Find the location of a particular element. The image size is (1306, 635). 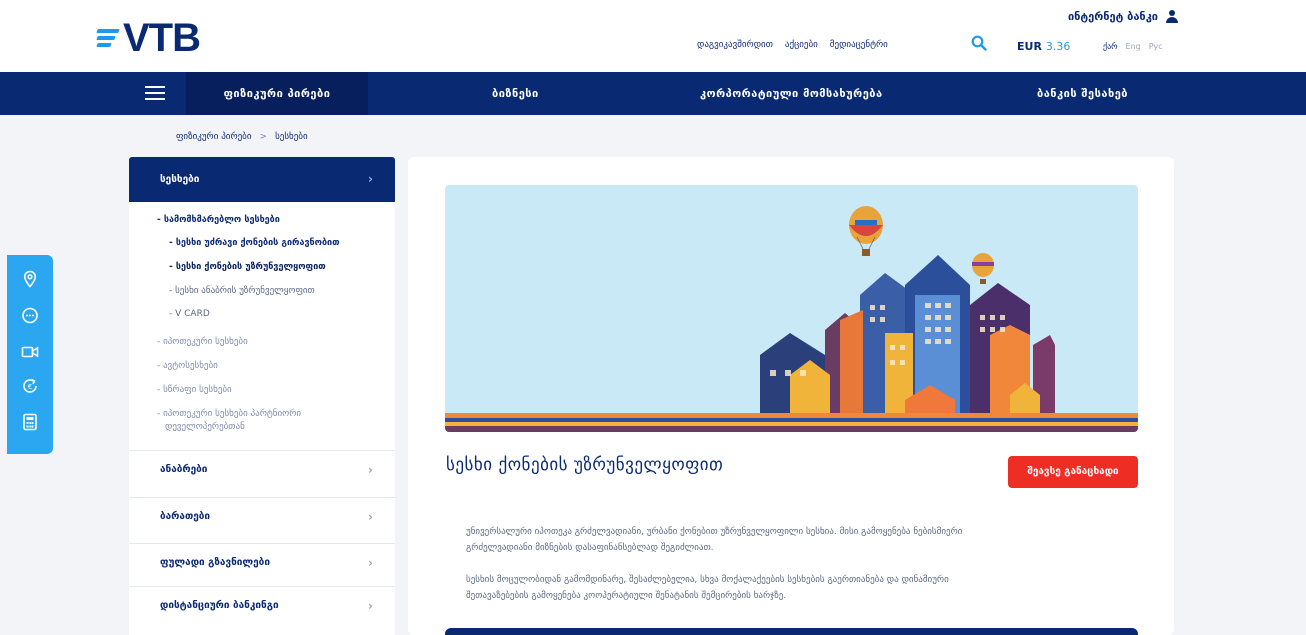

sidebar-item-cards: ბარათები › is located at coordinates (262, 516).